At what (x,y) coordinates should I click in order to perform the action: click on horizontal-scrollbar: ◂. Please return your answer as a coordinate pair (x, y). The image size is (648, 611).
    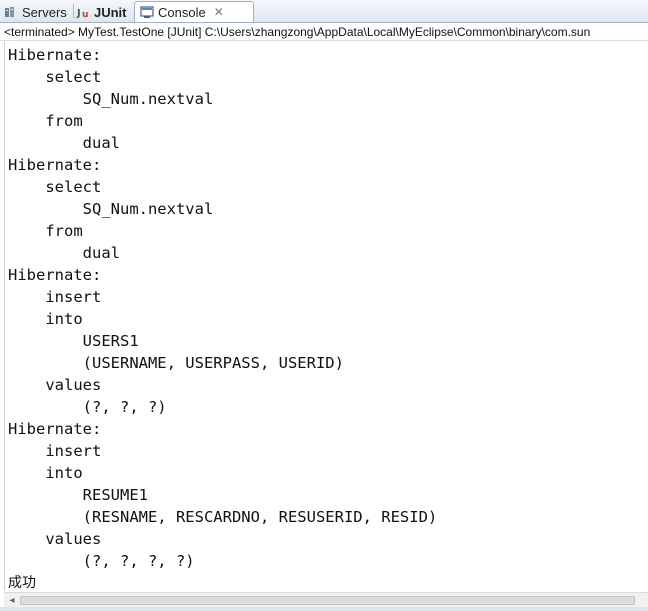
    Looking at the image, I should click on (326, 600).